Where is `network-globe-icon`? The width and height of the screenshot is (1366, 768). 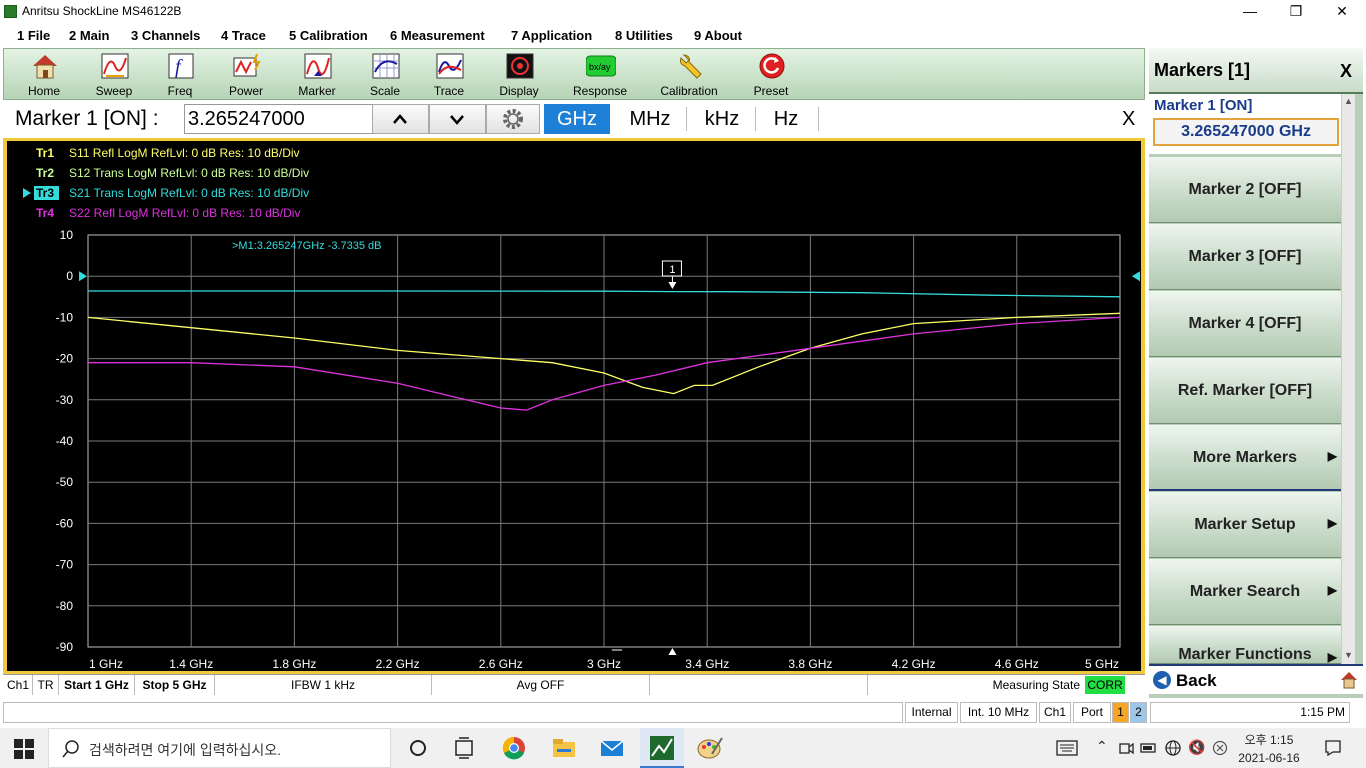
network-globe-icon is located at coordinates (1173, 748).